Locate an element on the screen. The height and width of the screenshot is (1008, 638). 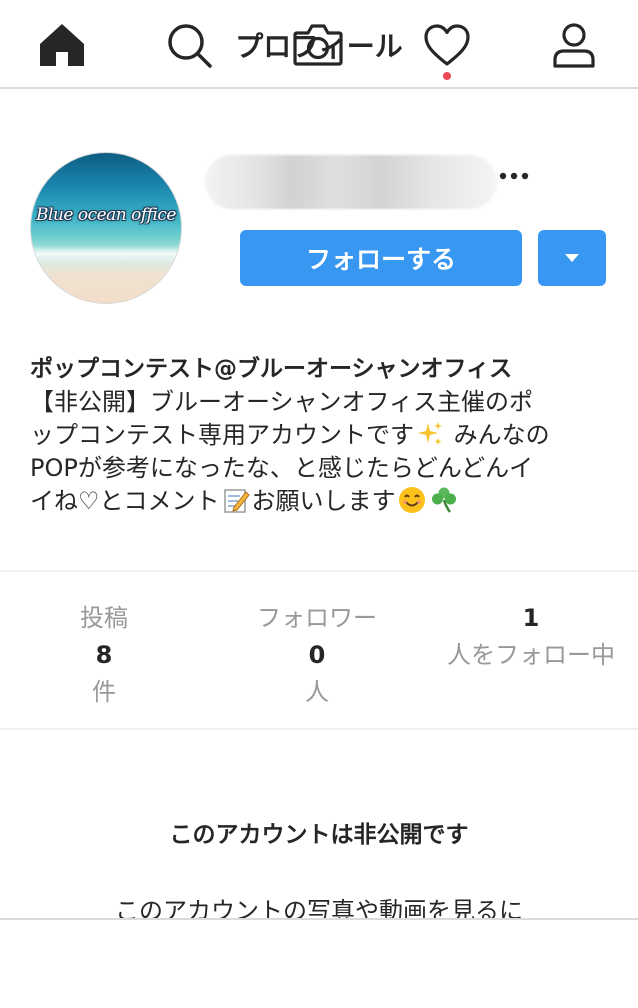
bio-line: 【非公開】ブルーオーシャンオフィス主催のポ is located at coordinates (282, 402).